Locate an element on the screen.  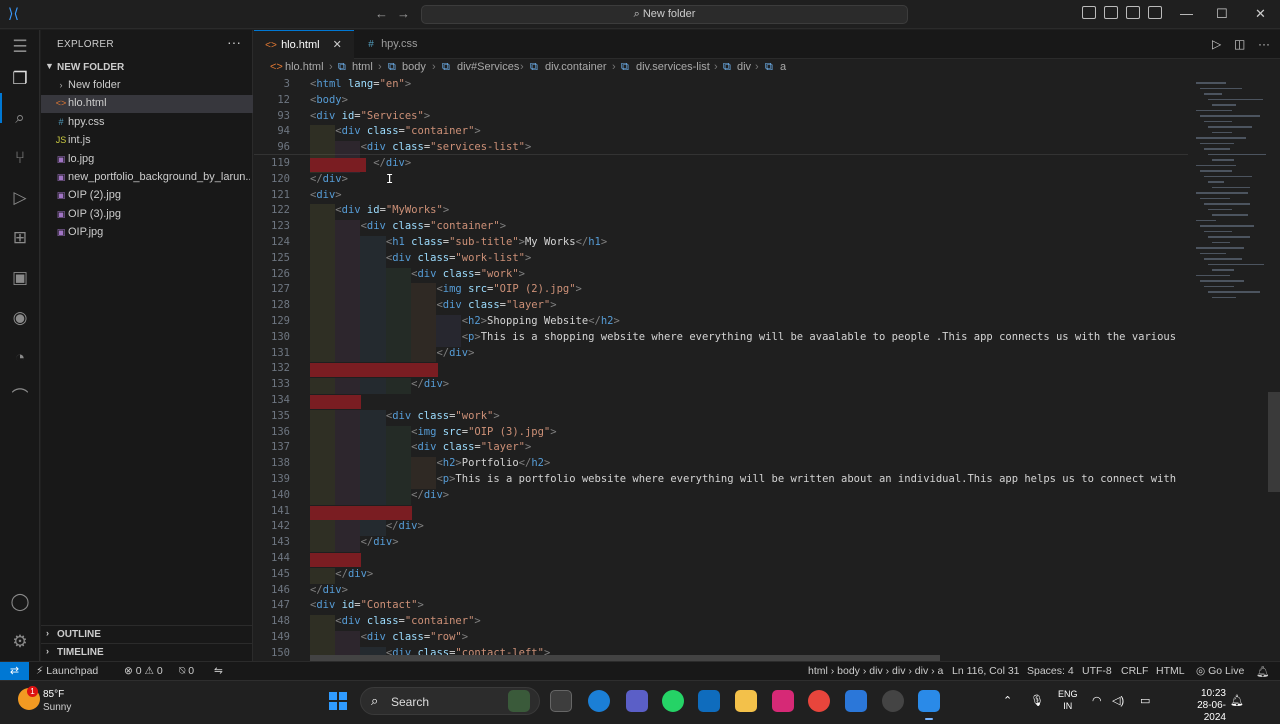
timeline-section: › TIMELINE is located at coordinates (147, 652).